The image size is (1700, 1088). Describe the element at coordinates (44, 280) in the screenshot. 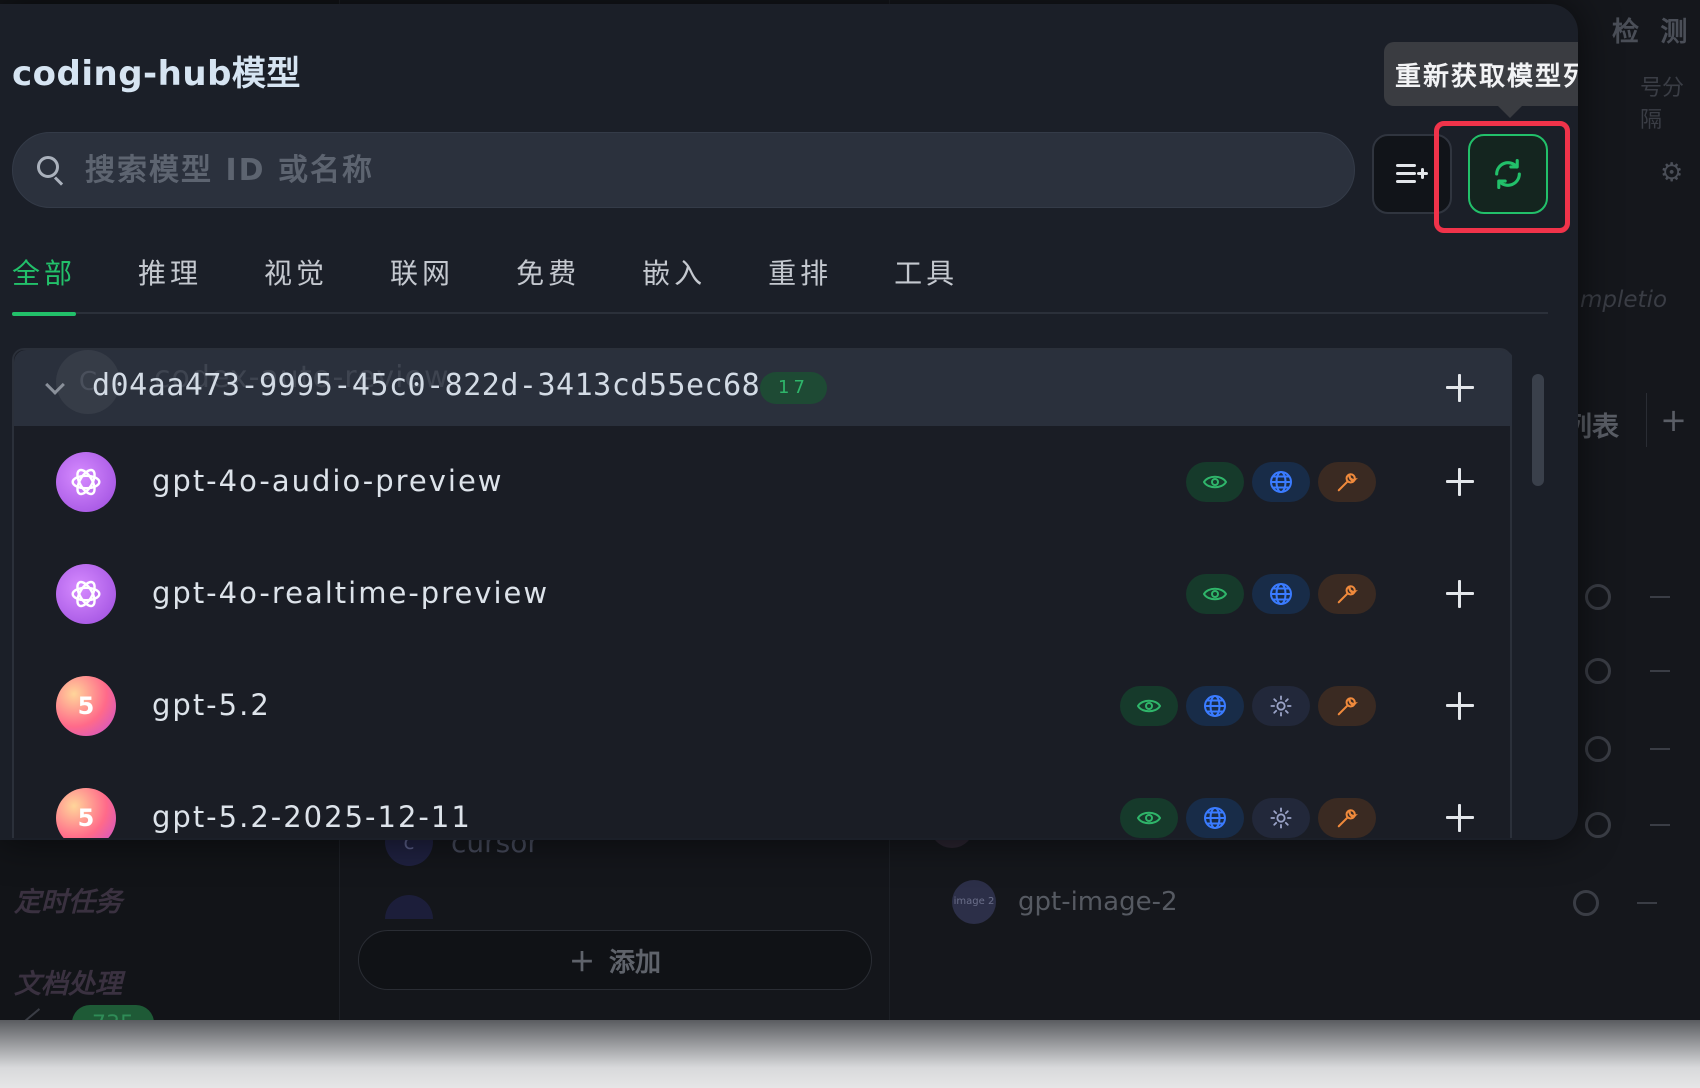

I see `tab-all: 全部` at that location.